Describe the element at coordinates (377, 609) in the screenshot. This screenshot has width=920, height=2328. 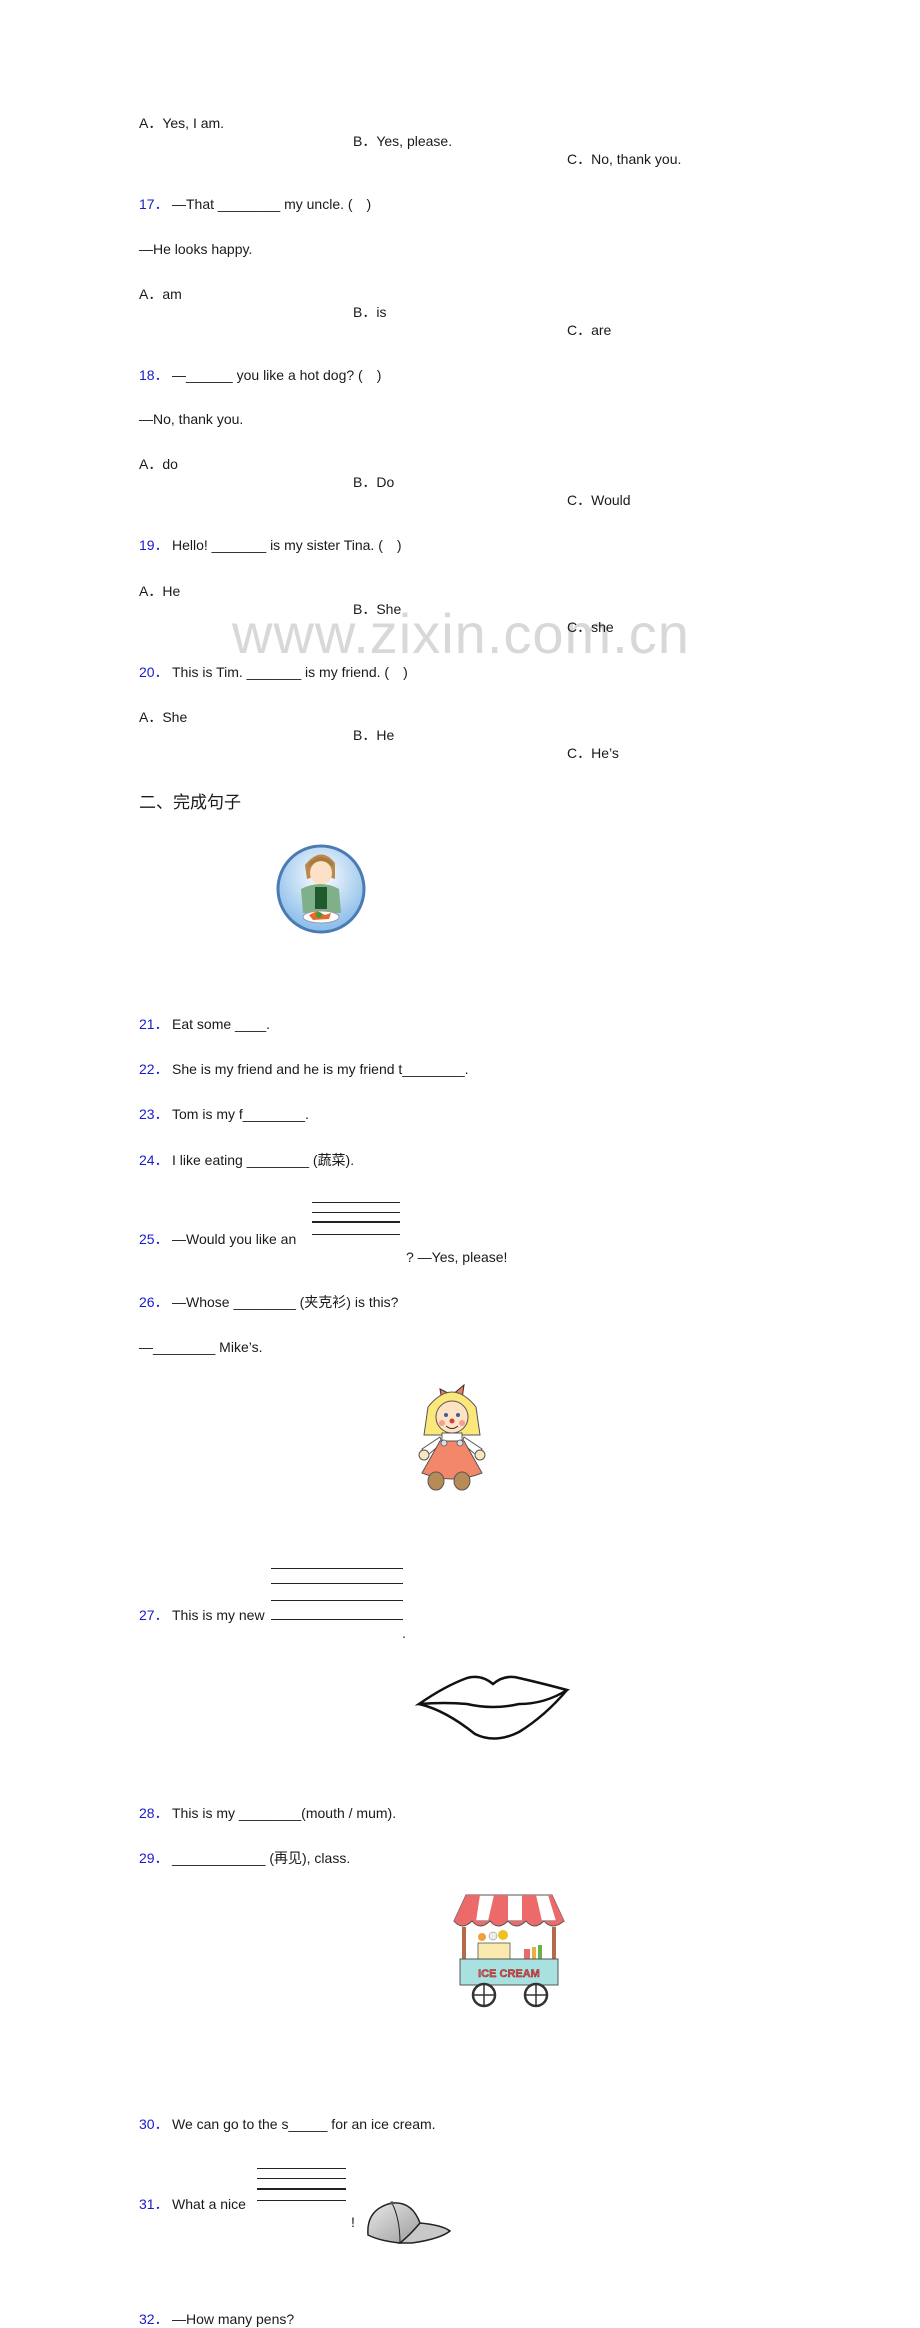
I see `q19-option-b: B．She` at that location.